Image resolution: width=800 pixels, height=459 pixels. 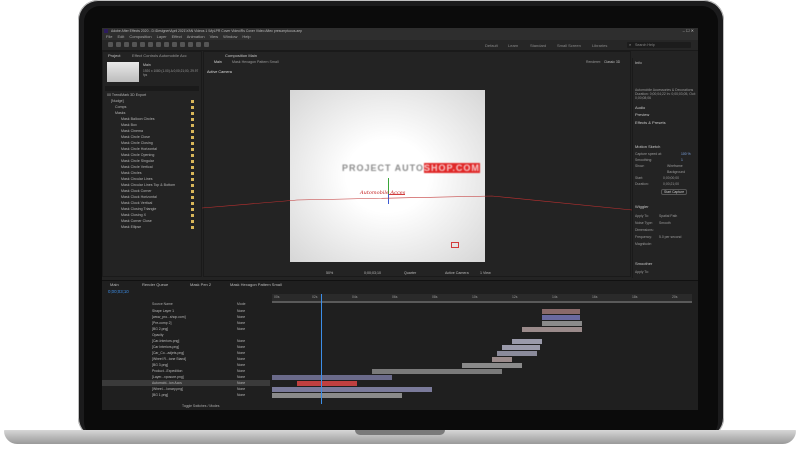 What do you see at coordinates (676, 172) in the screenshot?
I see `background-checkbox: Background` at bounding box center [676, 172].